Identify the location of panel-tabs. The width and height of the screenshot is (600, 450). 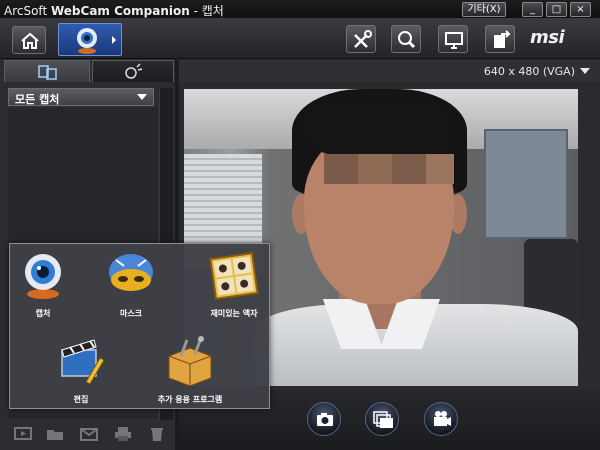
(89, 71).